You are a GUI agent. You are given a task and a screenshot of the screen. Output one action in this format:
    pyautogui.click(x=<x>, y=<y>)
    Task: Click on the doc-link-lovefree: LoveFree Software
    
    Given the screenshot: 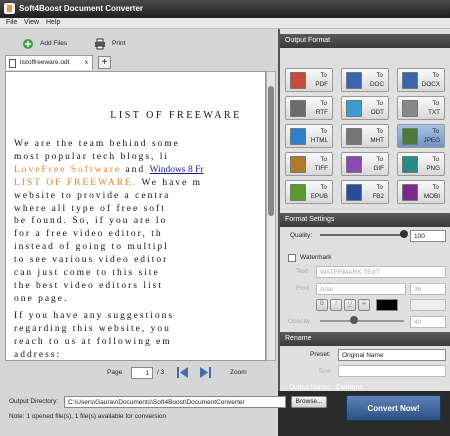 What is the action you would take?
    pyautogui.click(x=67, y=170)
    